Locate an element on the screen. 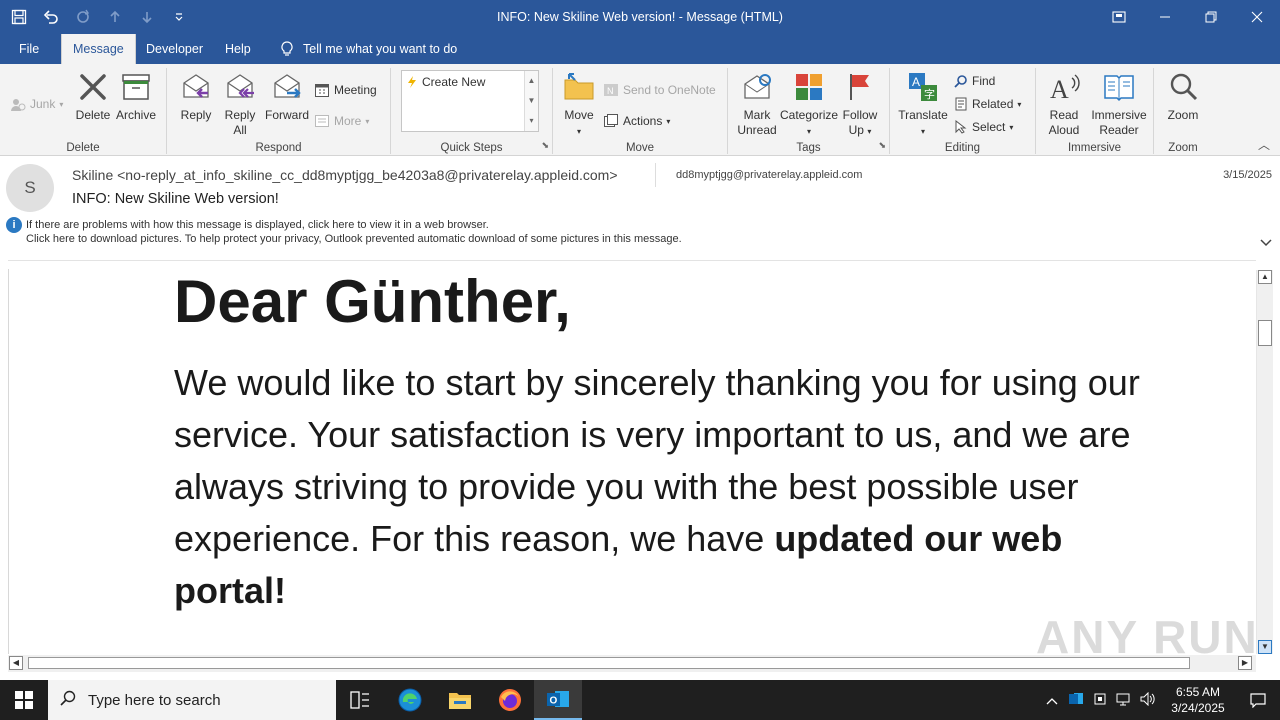 This screenshot has width=1280, height=720. chevron-up-icon is located at coordinates (1052, 700).